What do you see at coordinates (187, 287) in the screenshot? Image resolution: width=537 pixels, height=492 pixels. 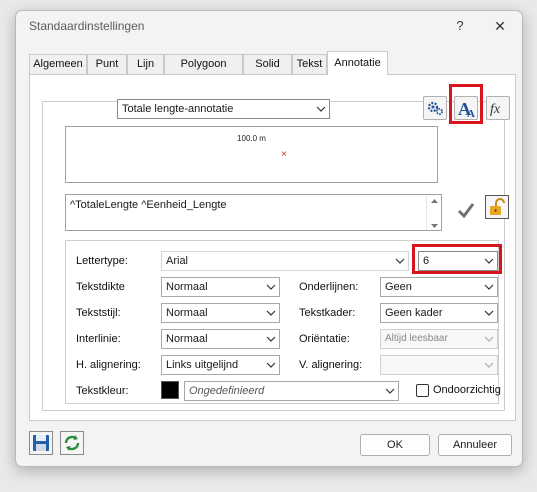 I see `tekstdikte-value: Normaal` at bounding box center [187, 287].